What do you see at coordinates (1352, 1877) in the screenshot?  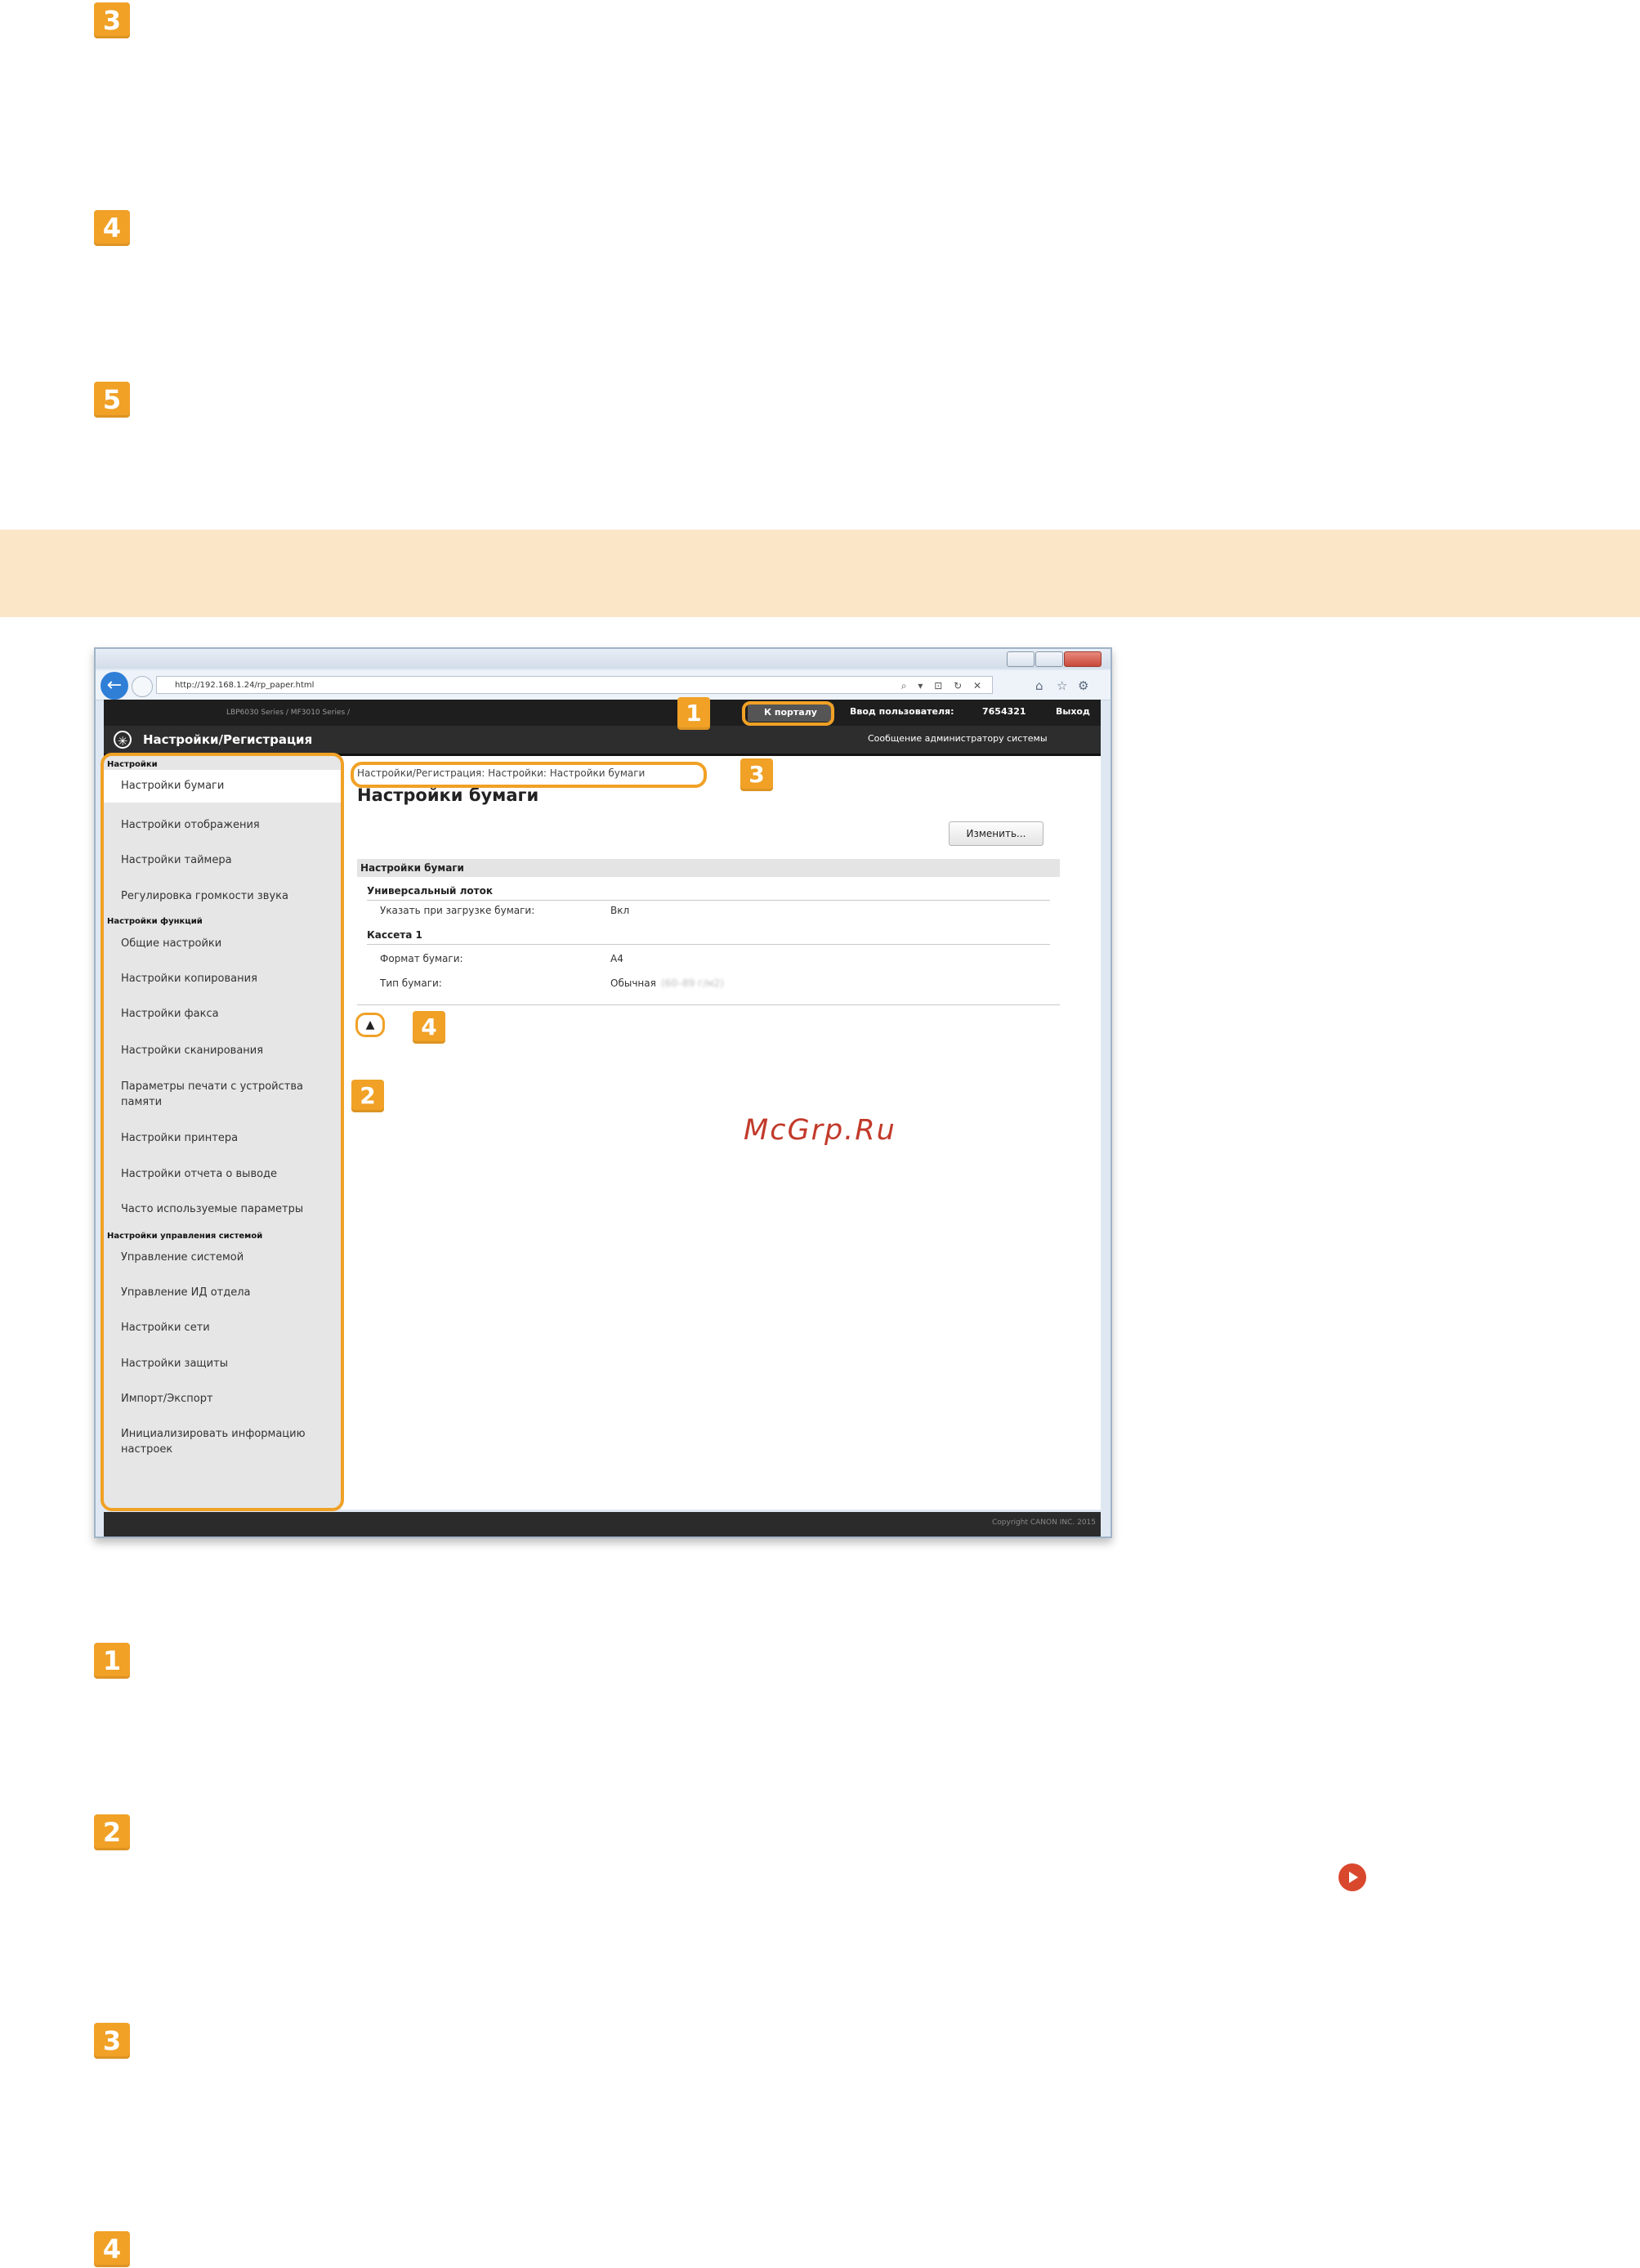 I see `play-arrow-icon` at bounding box center [1352, 1877].